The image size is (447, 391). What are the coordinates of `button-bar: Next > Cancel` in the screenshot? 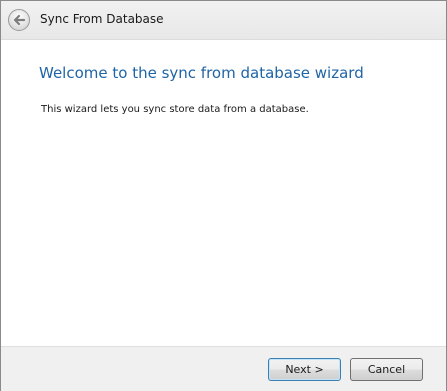 It's located at (223, 368).